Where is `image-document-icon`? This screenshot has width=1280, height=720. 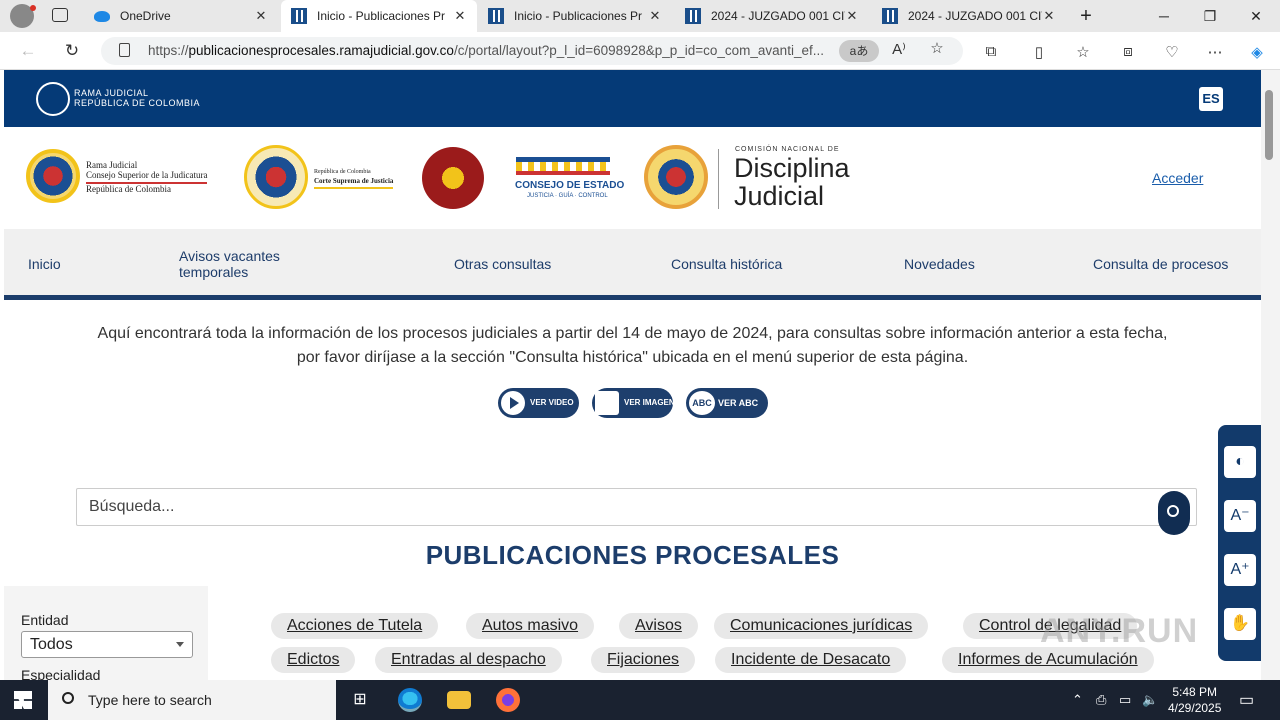 image-document-icon is located at coordinates (607, 403).